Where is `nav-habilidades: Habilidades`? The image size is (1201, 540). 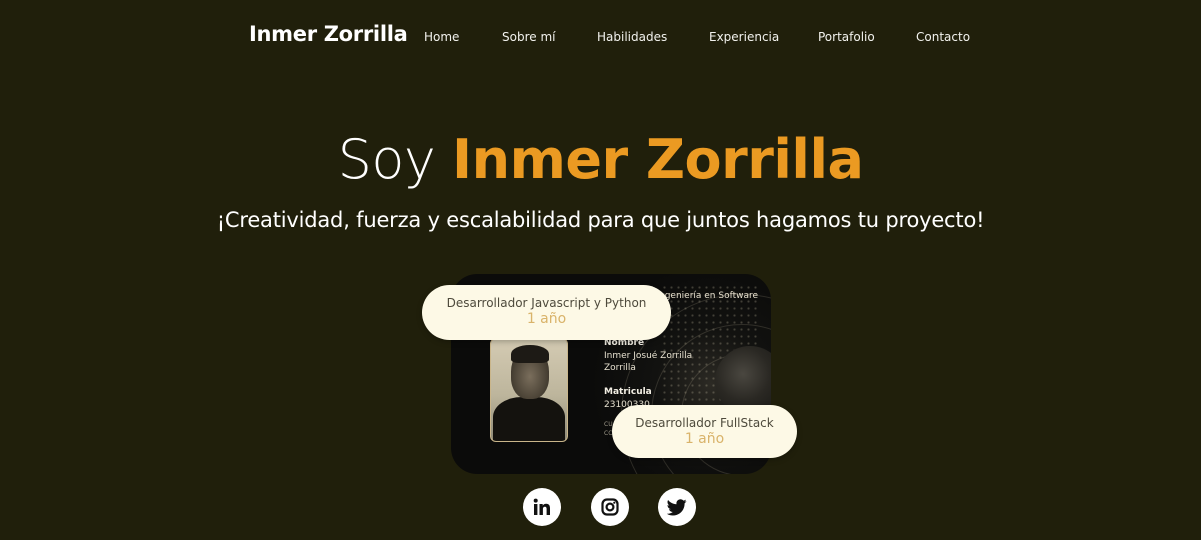
nav-habilidades: Habilidades is located at coordinates (632, 37).